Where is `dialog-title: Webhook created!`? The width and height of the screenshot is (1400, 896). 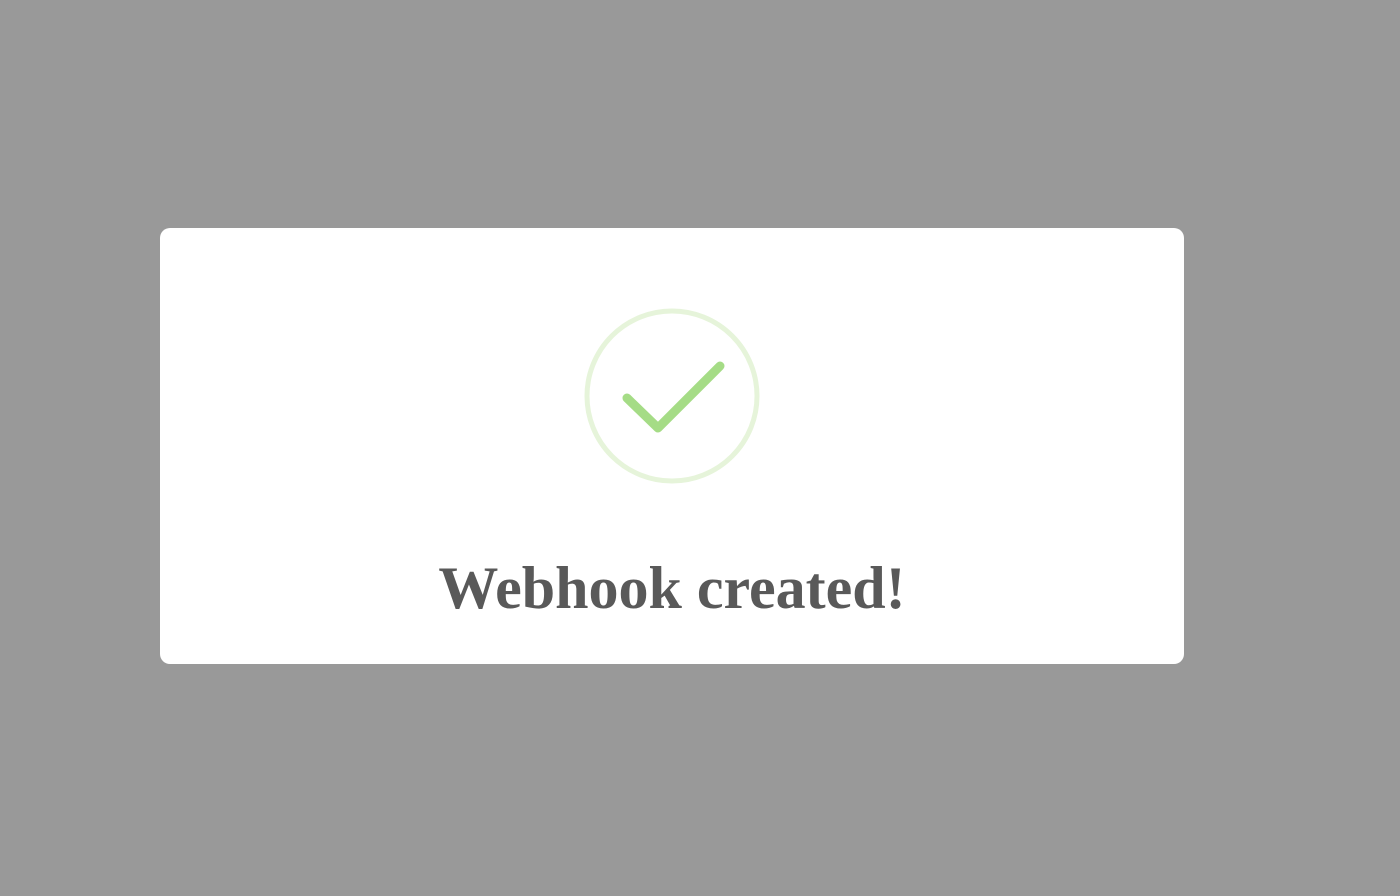
dialog-title: Webhook created! is located at coordinates (672, 588).